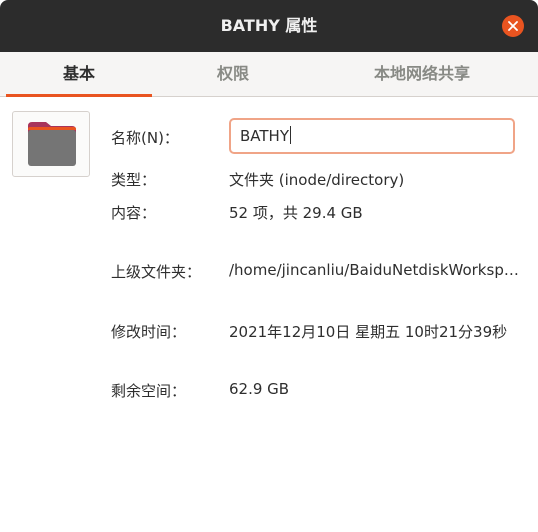 The image size is (538, 532). I want to click on folder-icon, so click(52, 144).